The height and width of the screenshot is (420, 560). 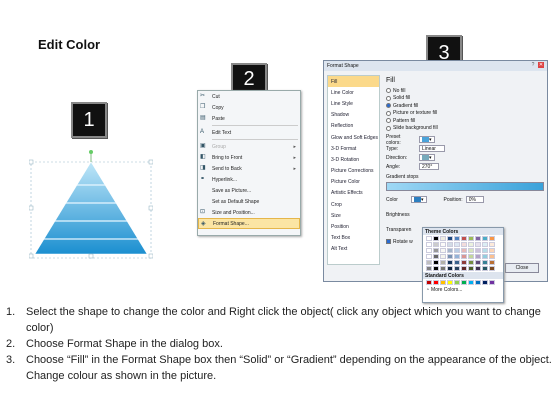 What do you see at coordinates (353, 204) in the screenshot?
I see `nav-item-crop: Crop` at bounding box center [353, 204].